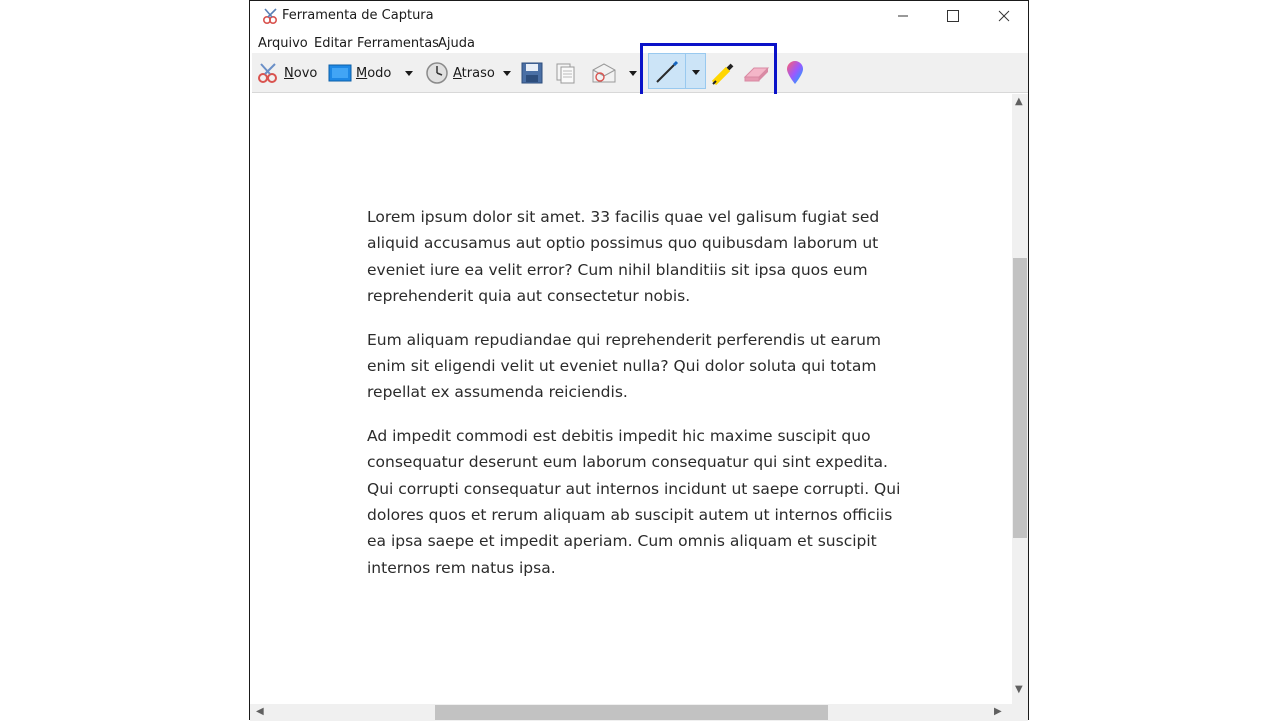 The height and width of the screenshot is (721, 1280). I want to click on minimize-icon, so click(903, 16).